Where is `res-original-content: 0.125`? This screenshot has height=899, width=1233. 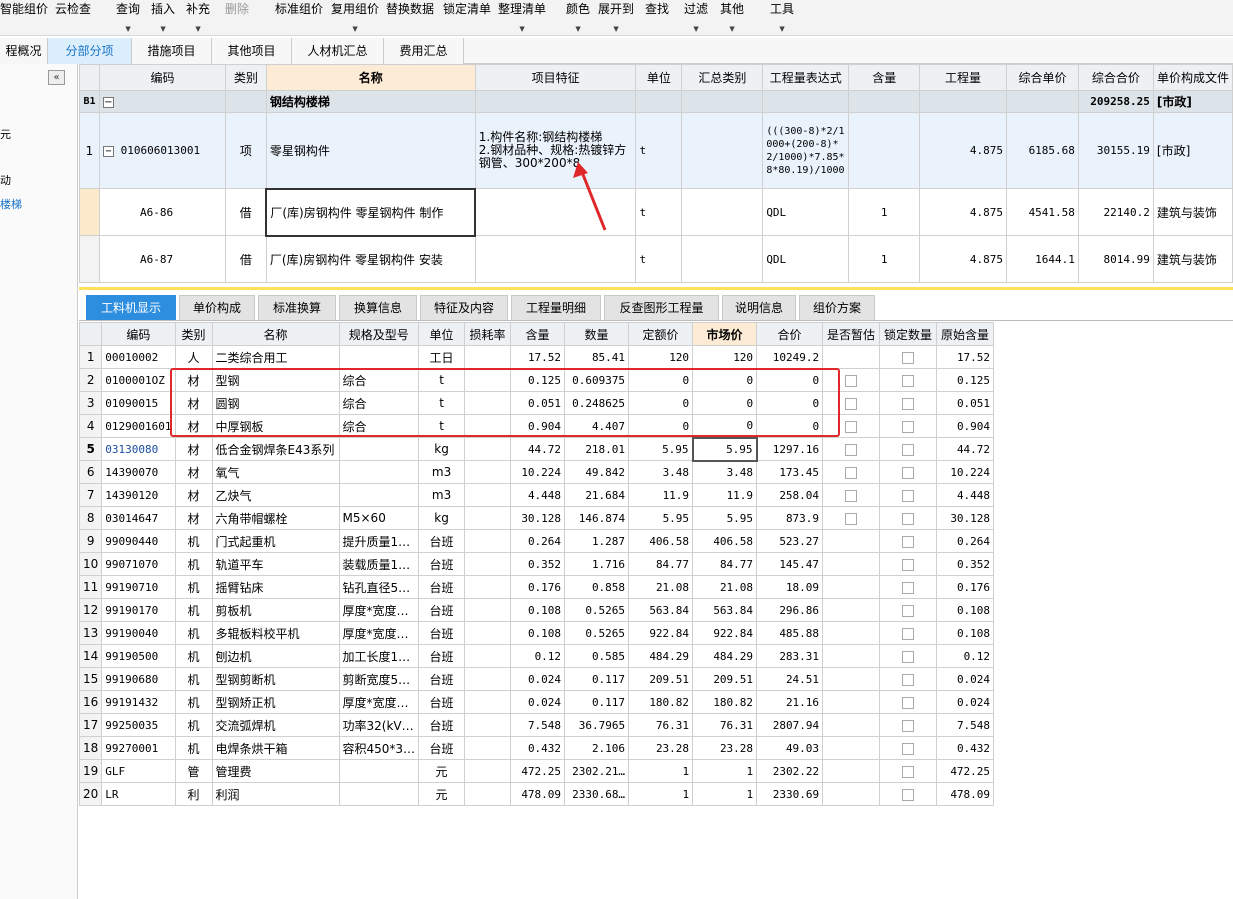 res-original-content: 0.125 is located at coordinates (965, 380).